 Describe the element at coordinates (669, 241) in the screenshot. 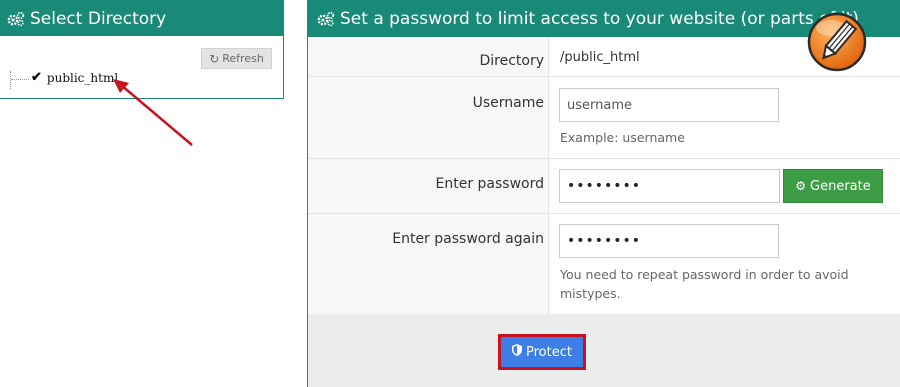

I see `password-again-input: ••••••••` at that location.